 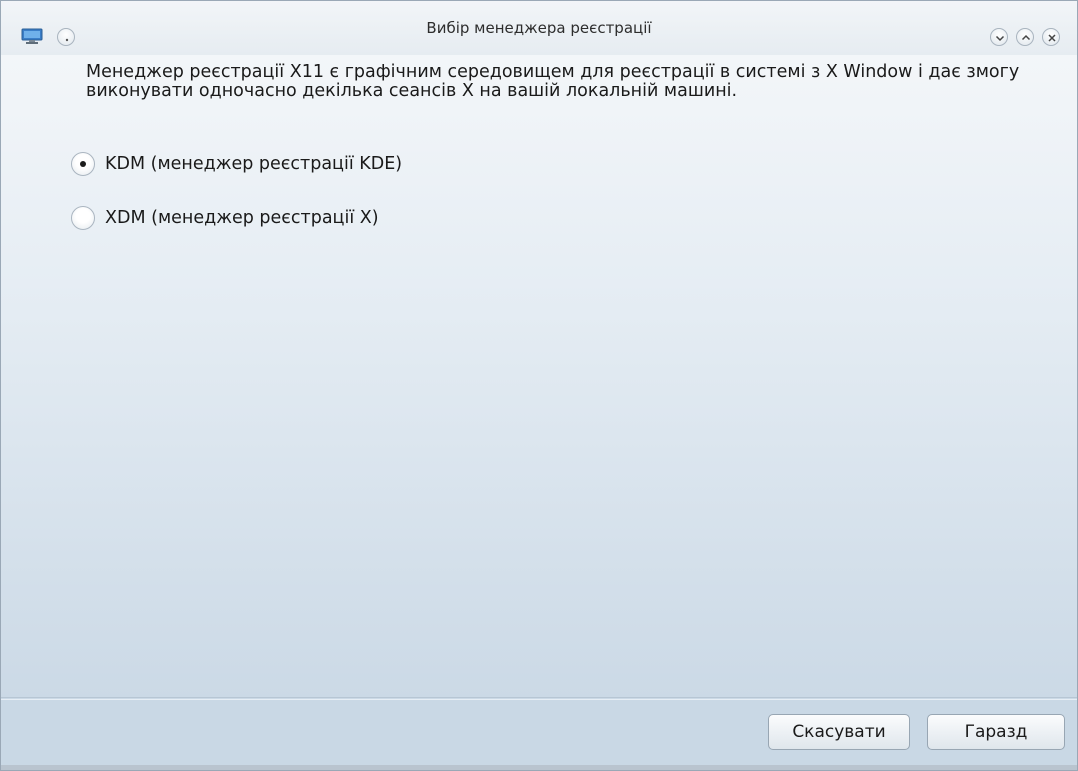 I want to click on radio-label-xdm: XDM (менеджер реєстрації X), so click(x=242, y=218).